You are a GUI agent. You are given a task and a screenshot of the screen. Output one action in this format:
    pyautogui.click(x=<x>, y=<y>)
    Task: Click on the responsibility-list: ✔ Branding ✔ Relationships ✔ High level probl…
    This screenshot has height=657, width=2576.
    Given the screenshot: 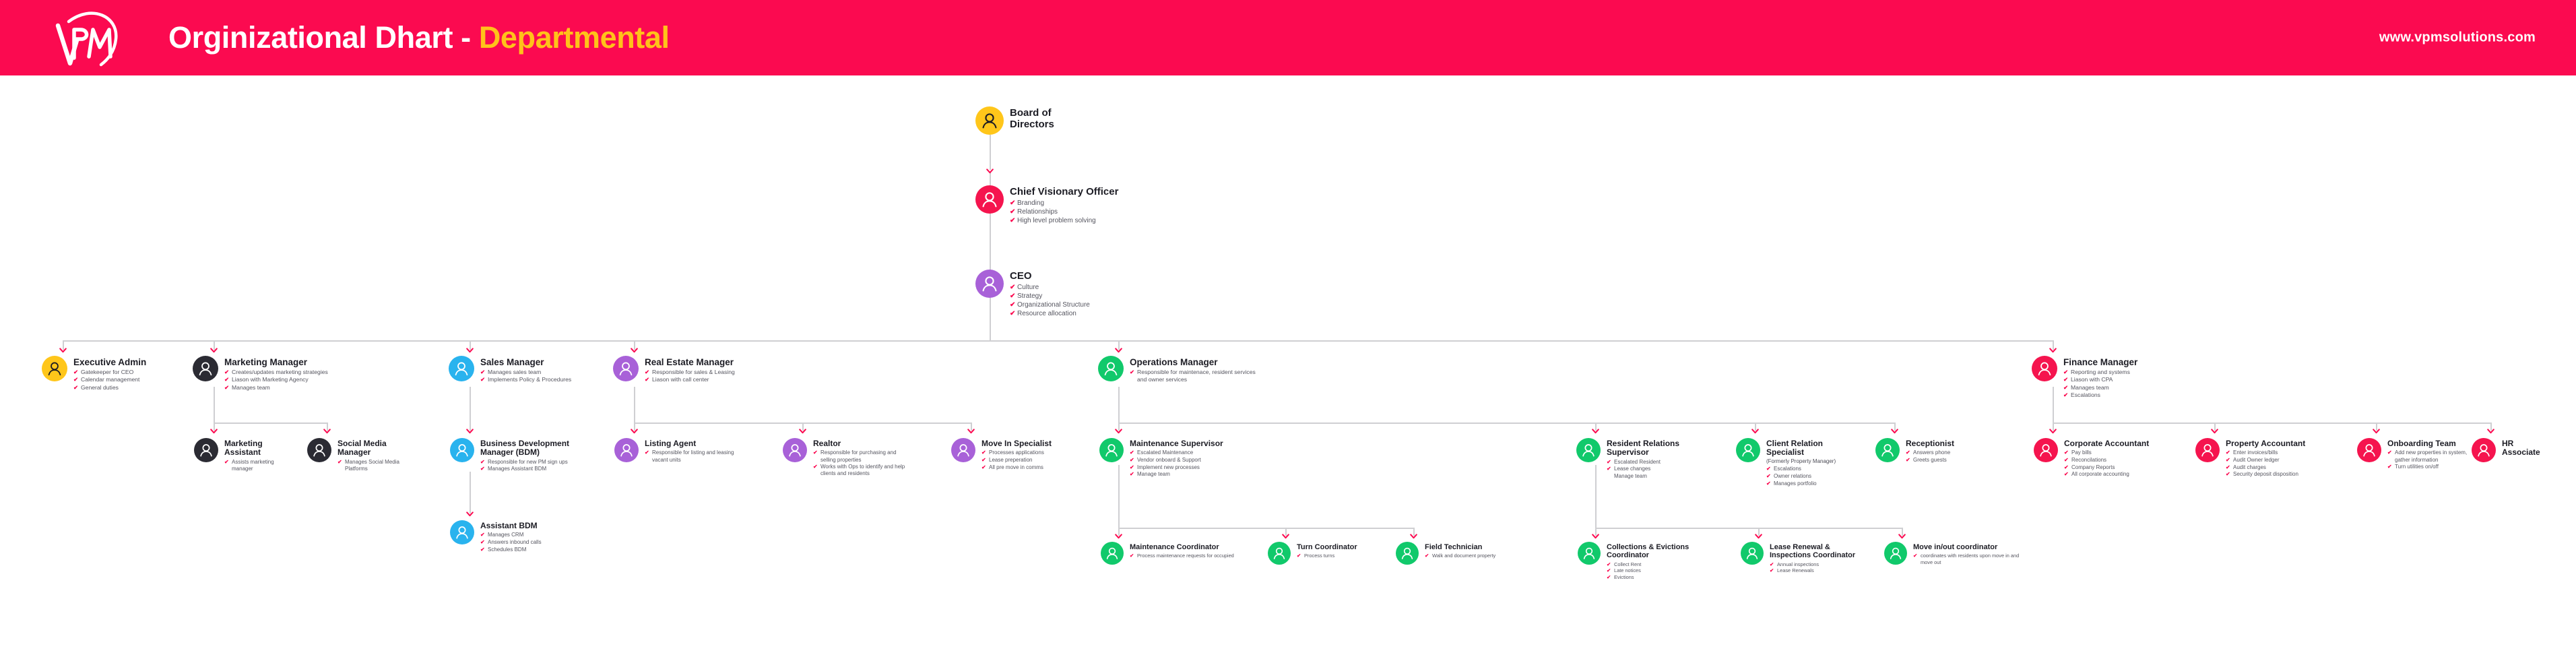 What is the action you would take?
    pyautogui.click(x=1064, y=213)
    